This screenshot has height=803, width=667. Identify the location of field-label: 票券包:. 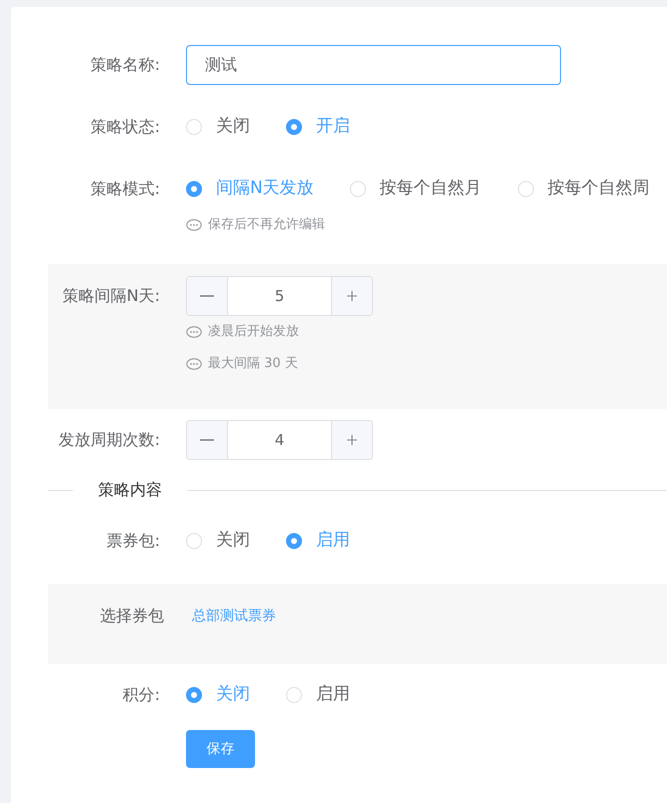
(133, 541).